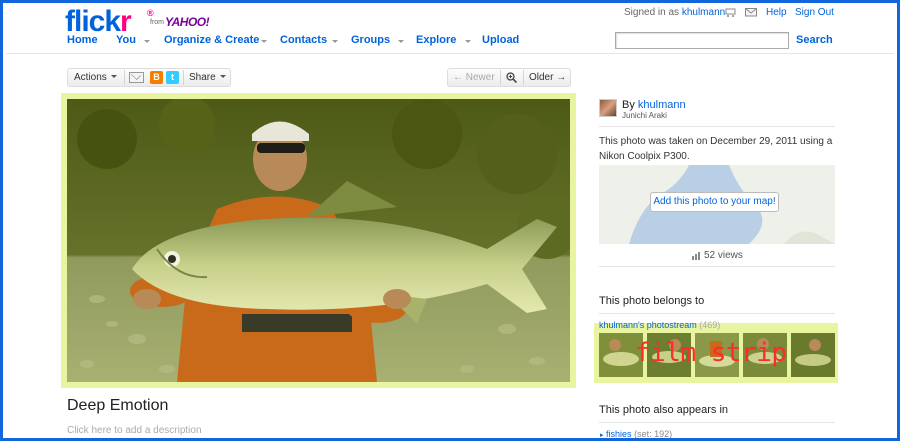 This screenshot has height=441, width=900. Describe the element at coordinates (211, 40) in the screenshot. I see `nav-organize: Organize & Create` at that location.